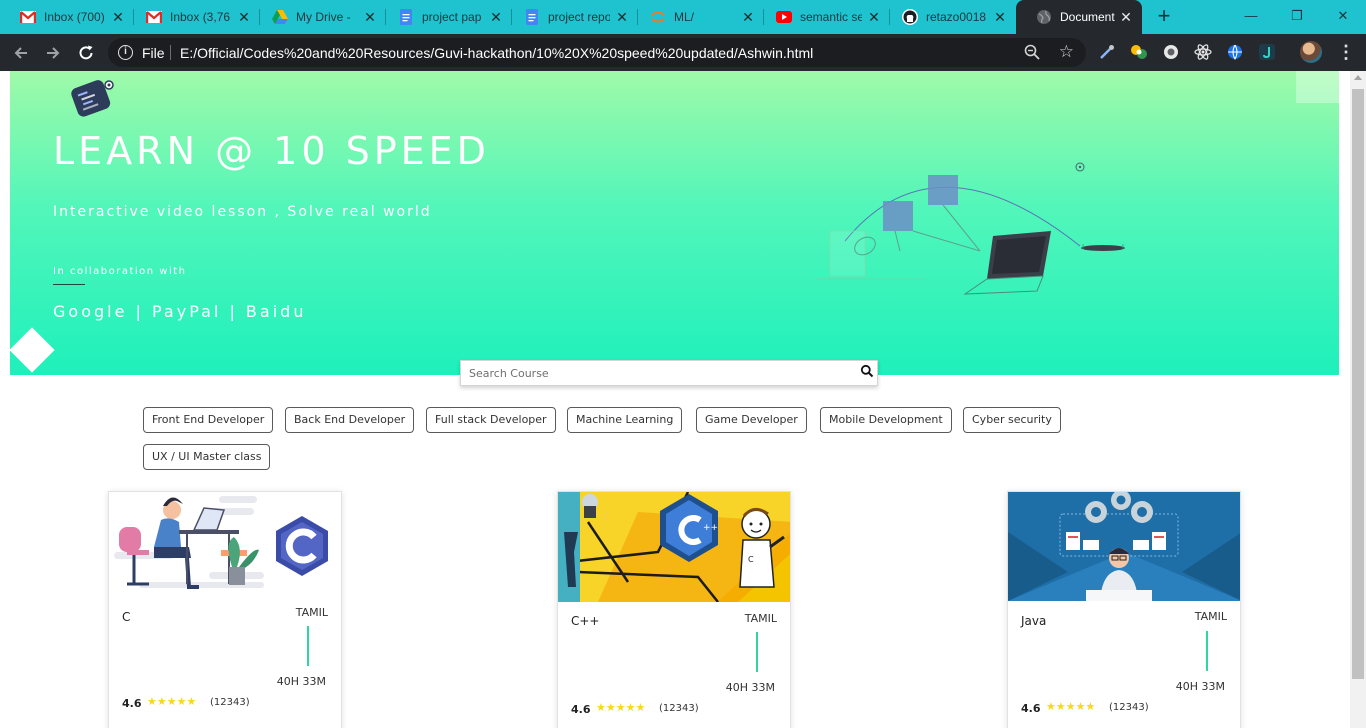 This screenshot has height=728, width=1366. I want to click on svg-text: C, so click(751, 559).